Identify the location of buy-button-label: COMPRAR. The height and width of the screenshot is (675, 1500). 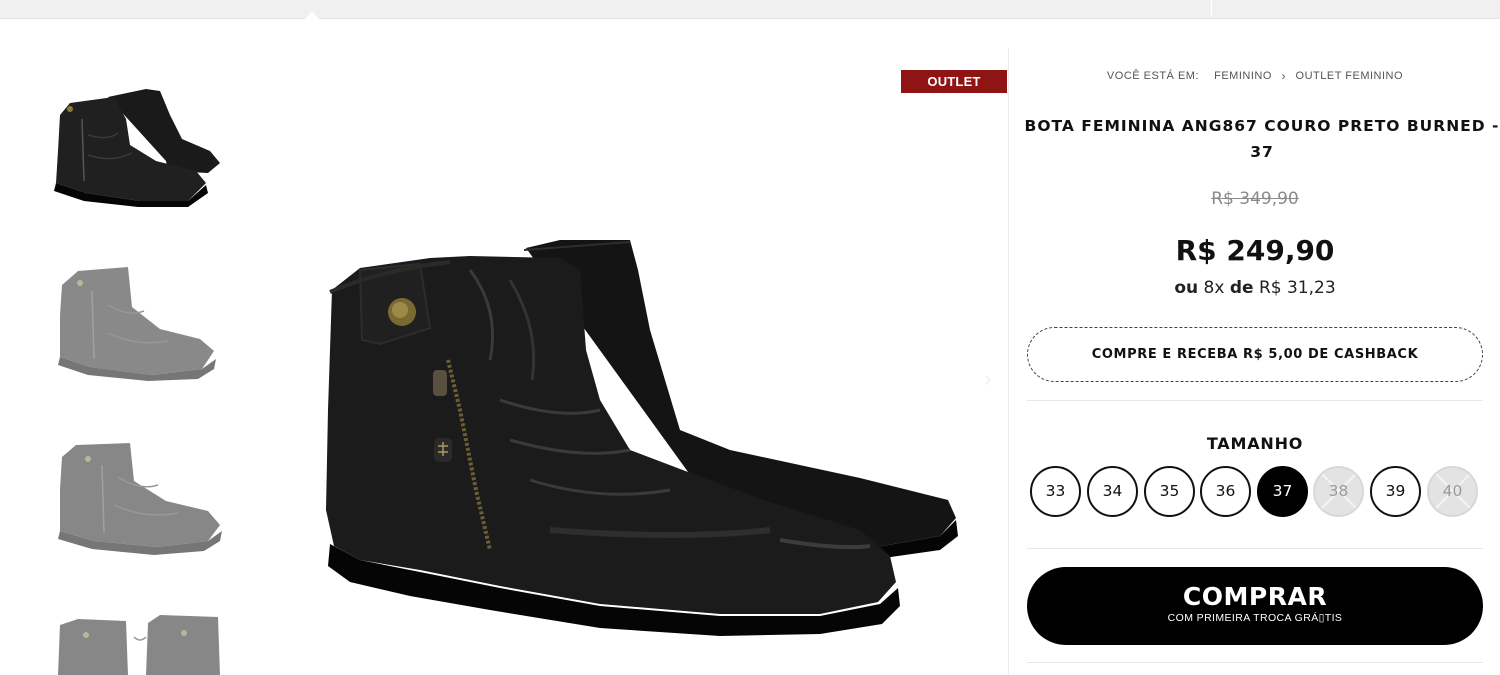
(1255, 596).